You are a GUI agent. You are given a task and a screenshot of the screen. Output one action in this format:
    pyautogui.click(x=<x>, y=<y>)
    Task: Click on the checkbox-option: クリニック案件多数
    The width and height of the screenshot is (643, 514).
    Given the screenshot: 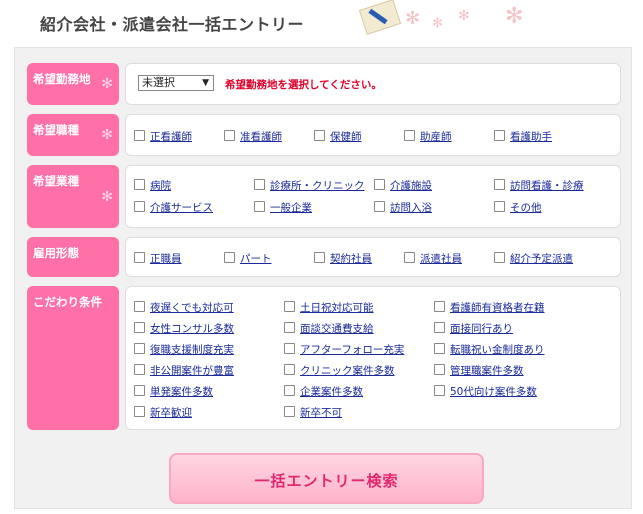 What is the action you would take?
    pyautogui.click(x=339, y=370)
    